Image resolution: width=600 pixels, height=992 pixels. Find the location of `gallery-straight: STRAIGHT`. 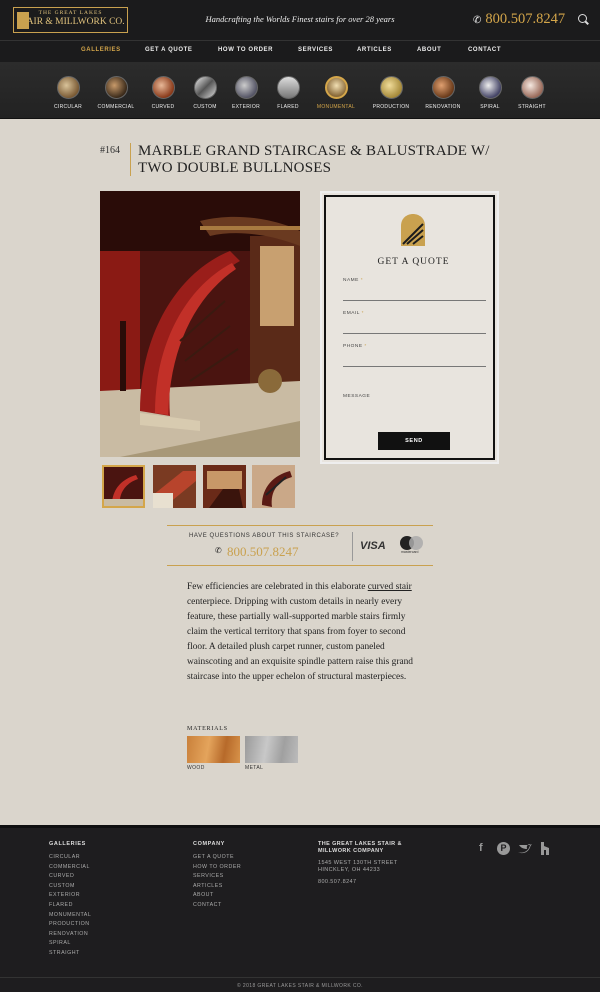

gallery-straight: STRAIGHT is located at coordinates (532, 93).